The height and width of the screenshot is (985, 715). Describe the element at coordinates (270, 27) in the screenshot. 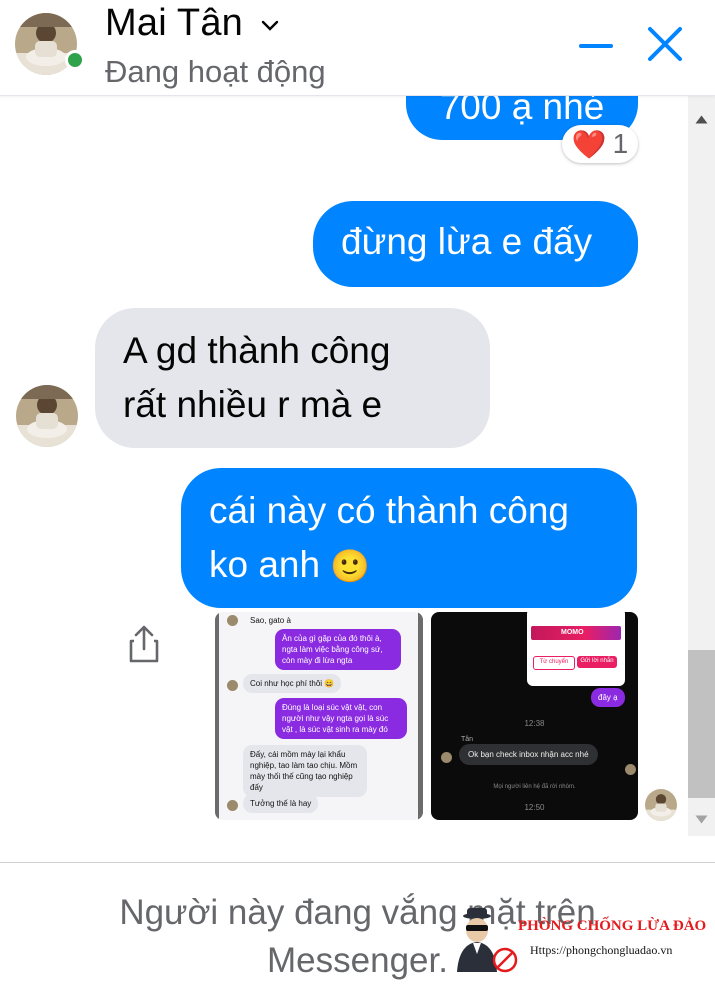

I see `chevron-down-icon` at that location.